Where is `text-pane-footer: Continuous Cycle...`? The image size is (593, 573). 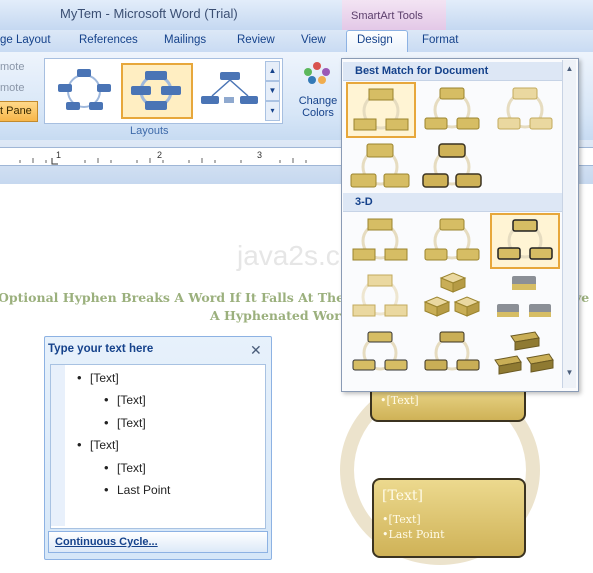
text-pane-footer: Continuous Cycle... is located at coordinates (158, 542).